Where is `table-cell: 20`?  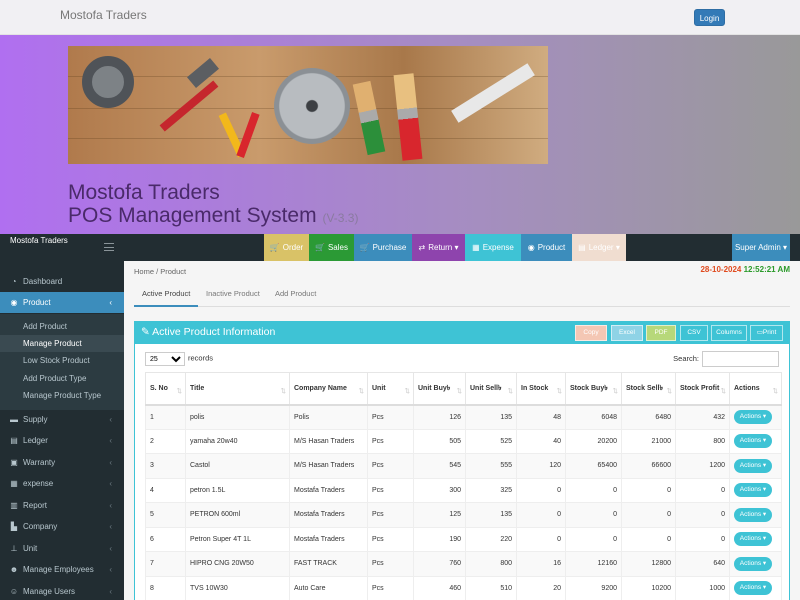
table-cell: 20 is located at coordinates (541, 587).